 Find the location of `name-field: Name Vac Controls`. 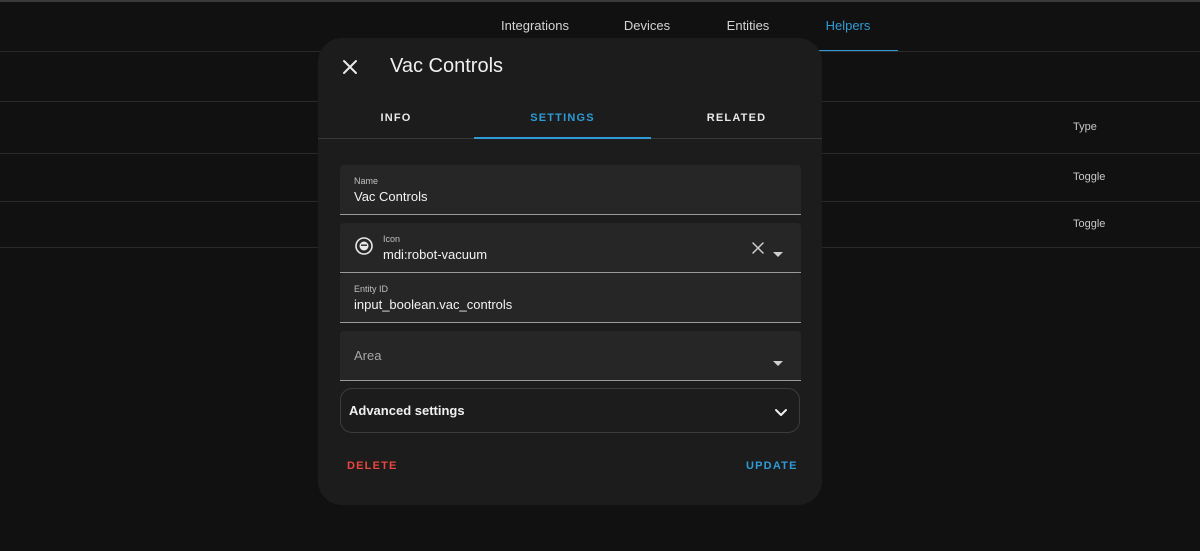

name-field: Name Vac Controls is located at coordinates (570, 190).